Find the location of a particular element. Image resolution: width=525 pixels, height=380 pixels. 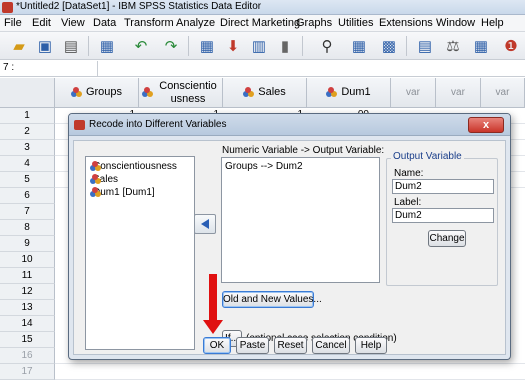

reset-button: Reset is located at coordinates (290, 345).